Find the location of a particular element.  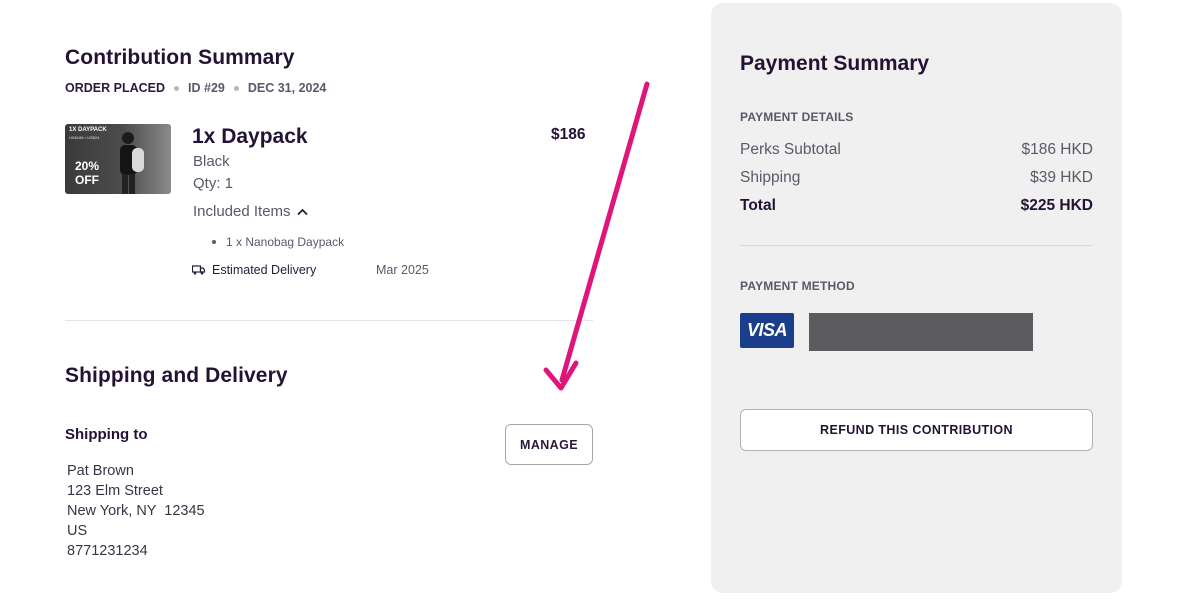

chevron-up-icon is located at coordinates (302, 211).